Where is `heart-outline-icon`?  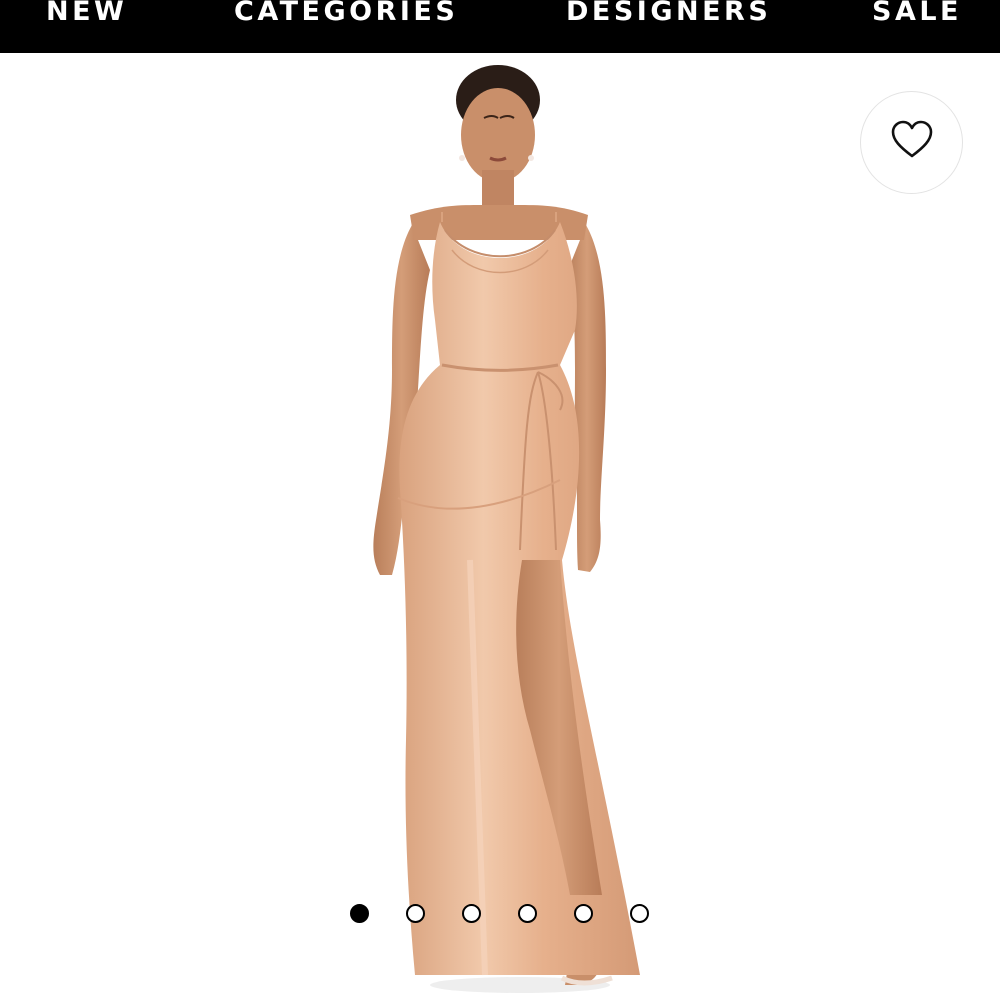
heart-outline-icon is located at coordinates (912, 142).